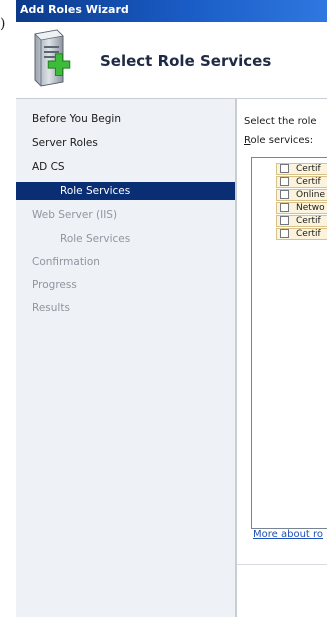 The image size is (327, 617). I want to click on nav-item-confirmation: Confirmation, so click(125, 262).